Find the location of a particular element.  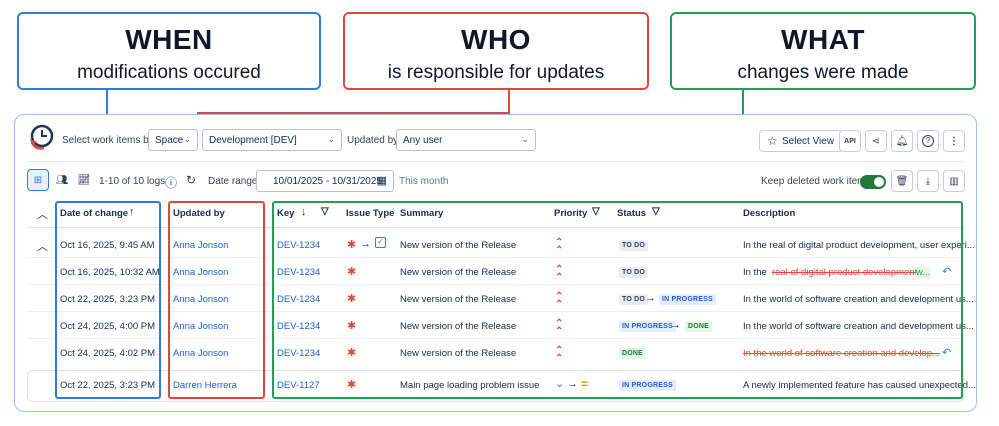

logs-count: 1-10 of 10 logs is located at coordinates (132, 181).